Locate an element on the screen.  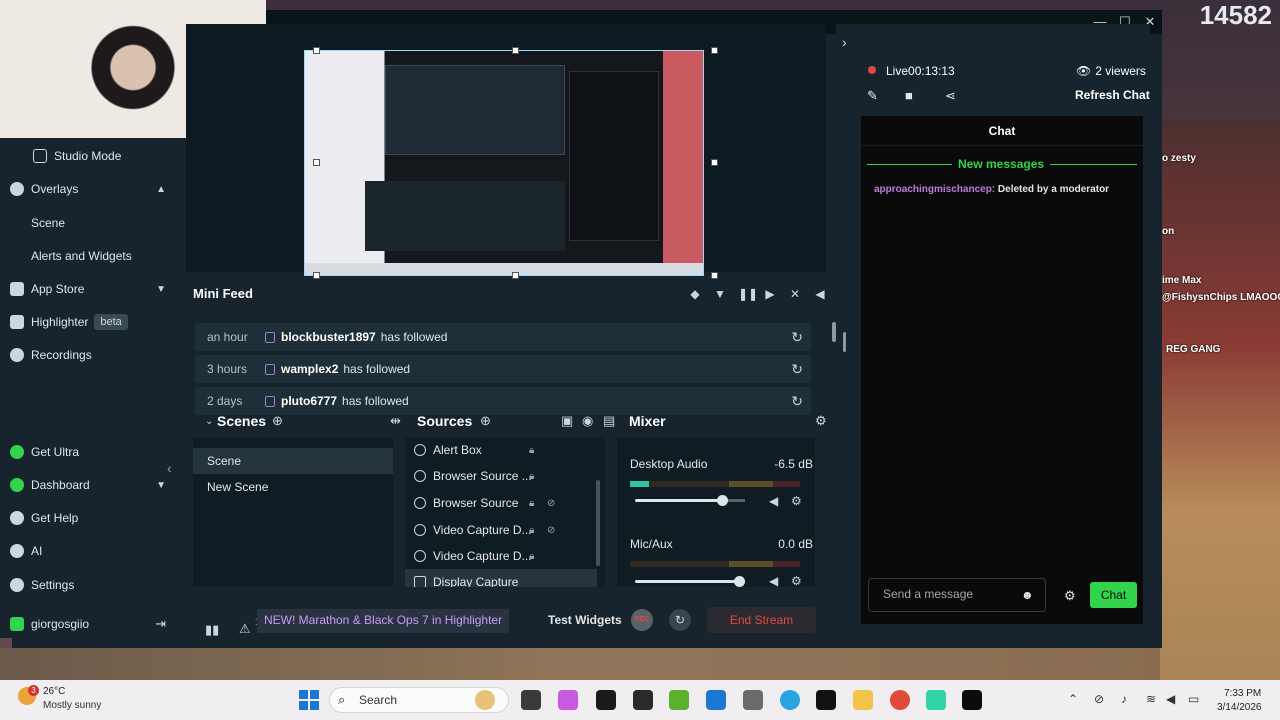
refresh-chat-button: Refresh Chat is located at coordinates (1112, 95).